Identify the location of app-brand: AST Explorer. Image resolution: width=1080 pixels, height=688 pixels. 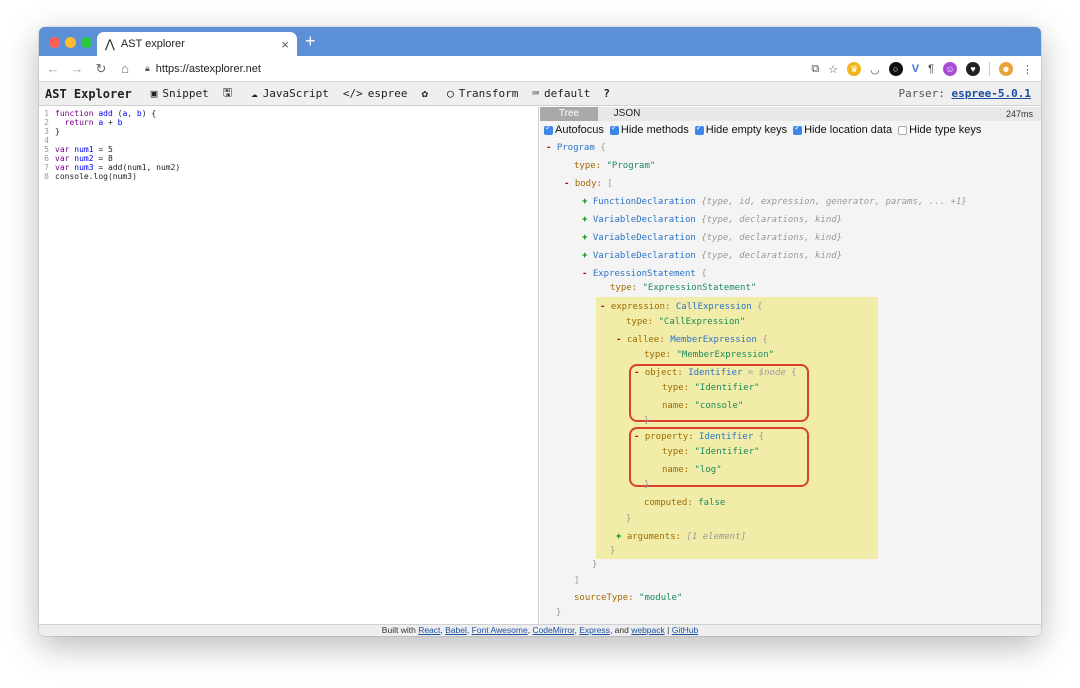
(88, 93).